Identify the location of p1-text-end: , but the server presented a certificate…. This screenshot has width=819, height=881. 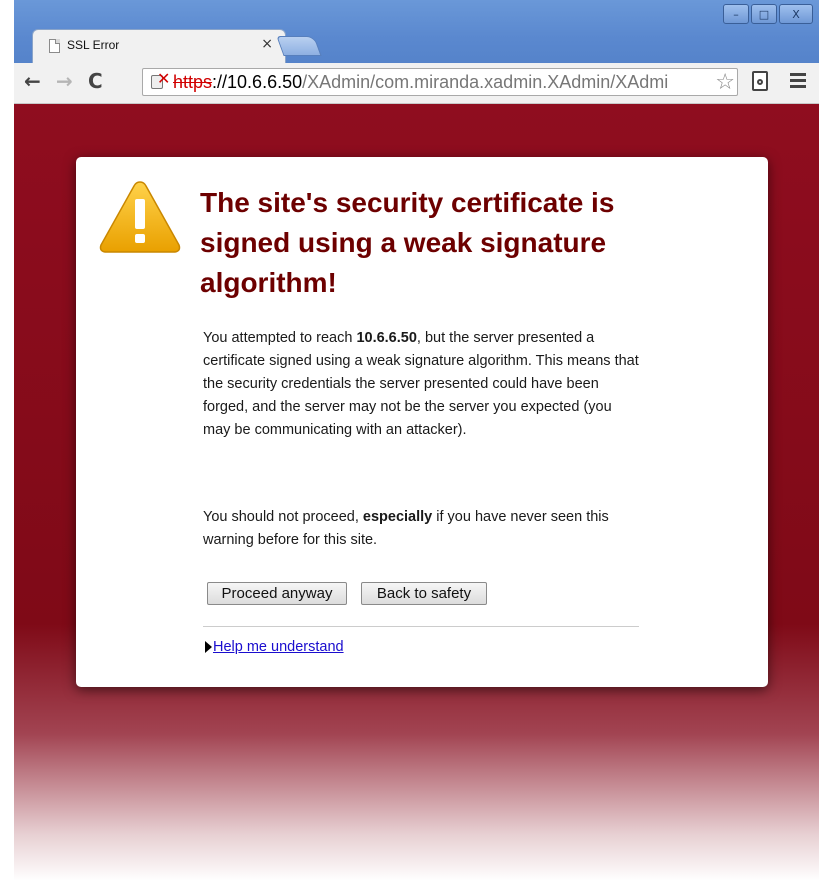
(421, 384).